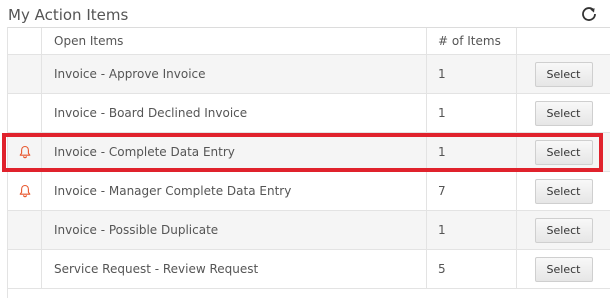 This screenshot has width=610, height=298. I want to click on refresh-icon, so click(589, 14).